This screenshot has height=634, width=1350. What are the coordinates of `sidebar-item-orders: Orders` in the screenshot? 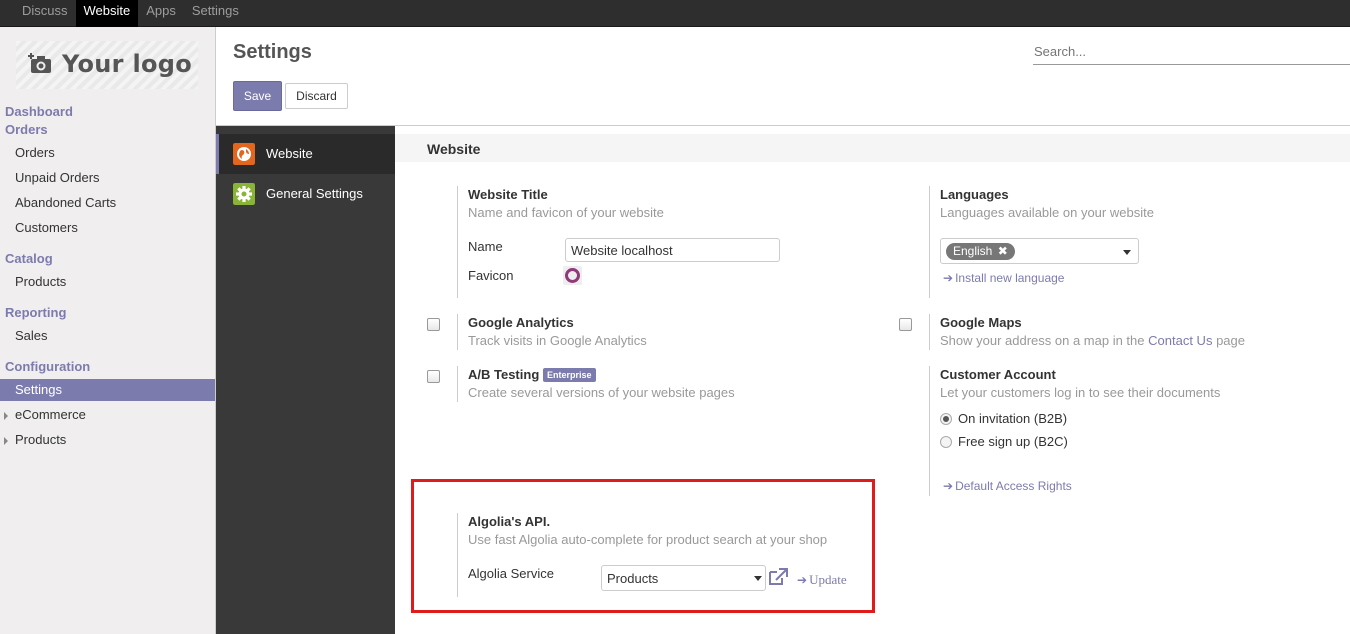 It's located at (107, 153).